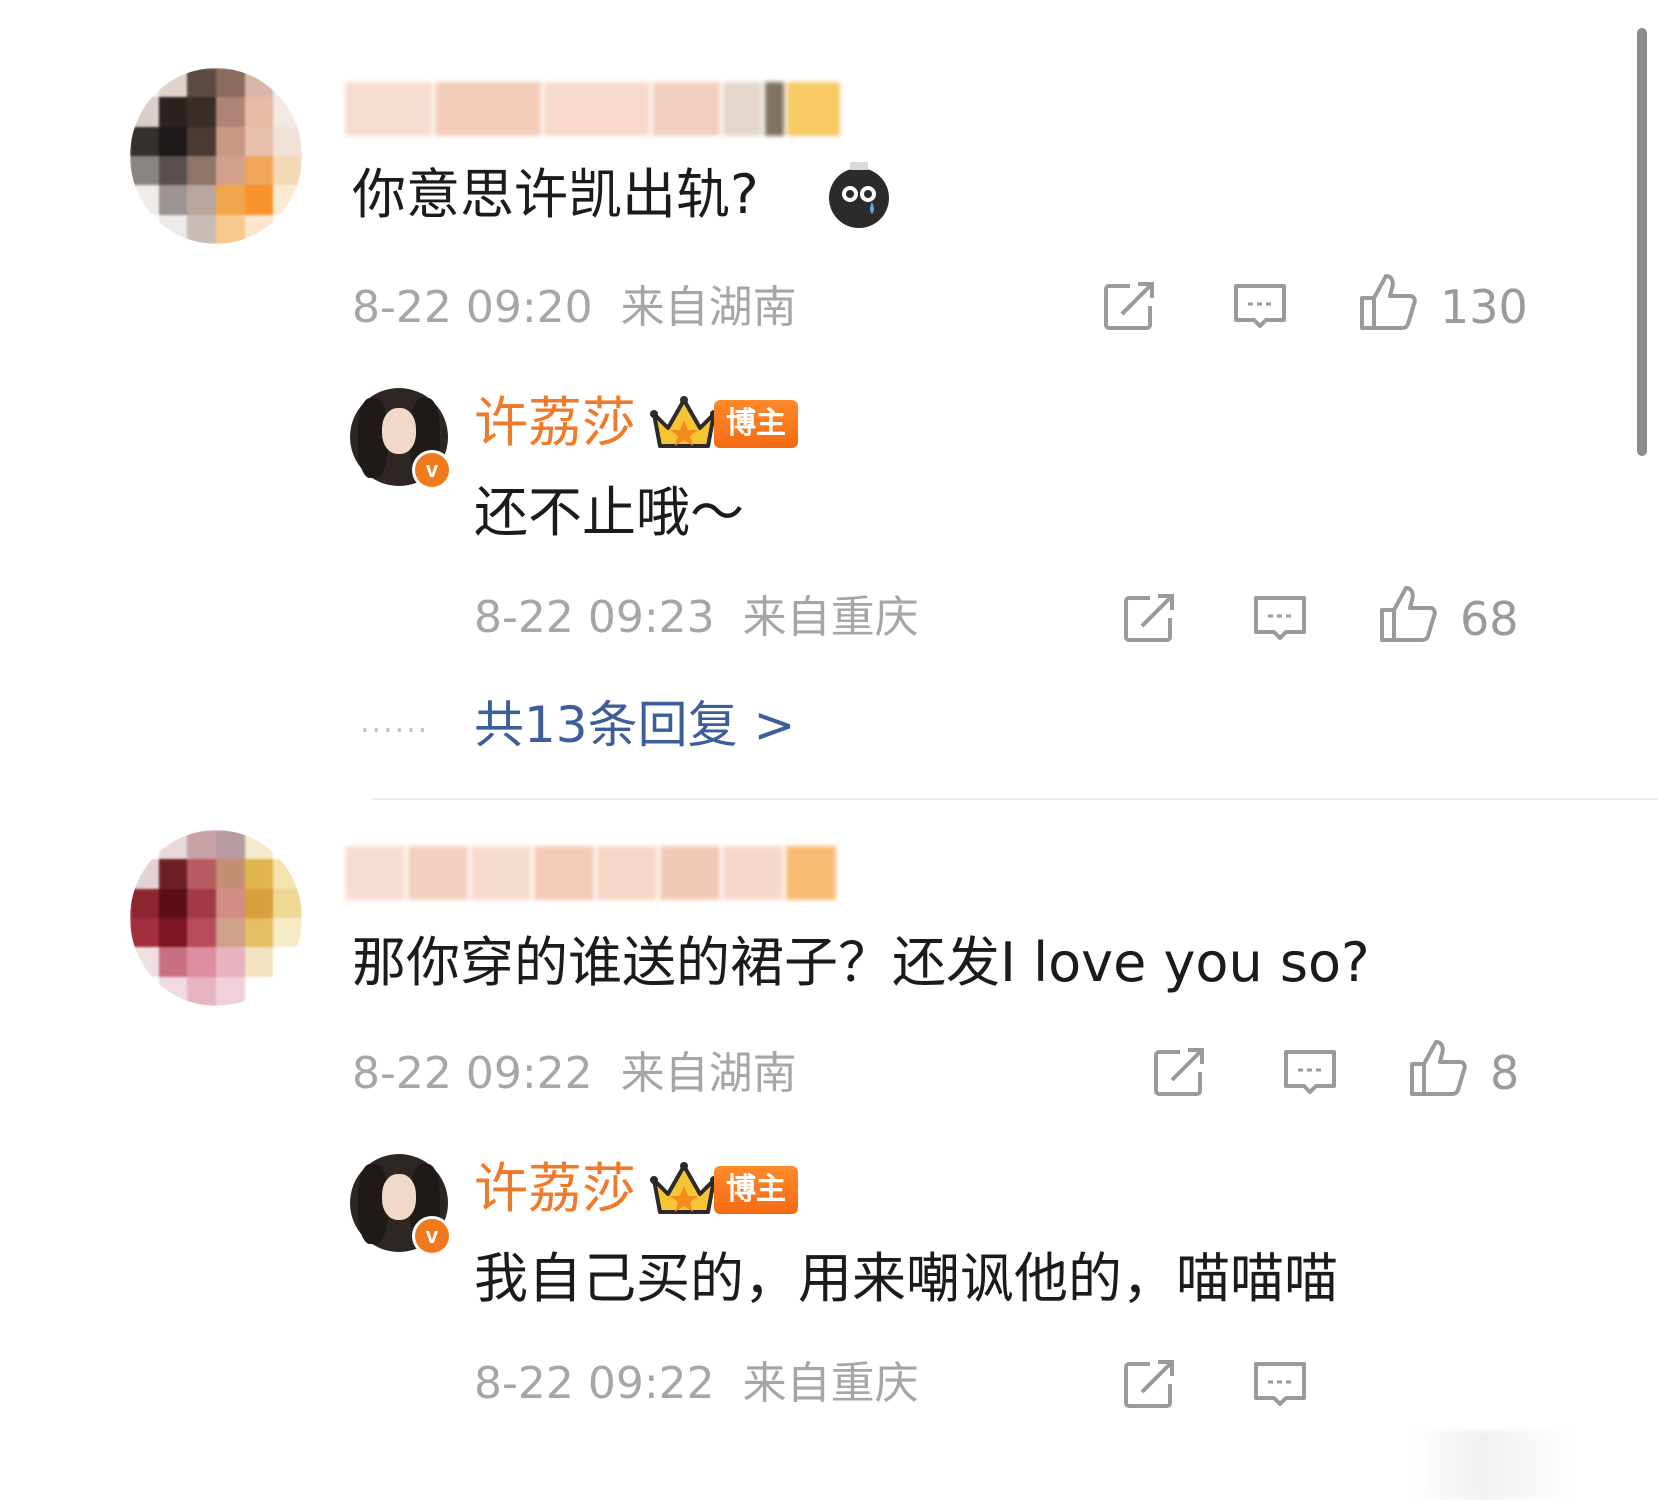 This screenshot has height=1500, width=1658. Describe the element at coordinates (906, 1278) in the screenshot. I see `reply-text: 我自己买的，用来嘲讽他的，喵喵喵` at that location.